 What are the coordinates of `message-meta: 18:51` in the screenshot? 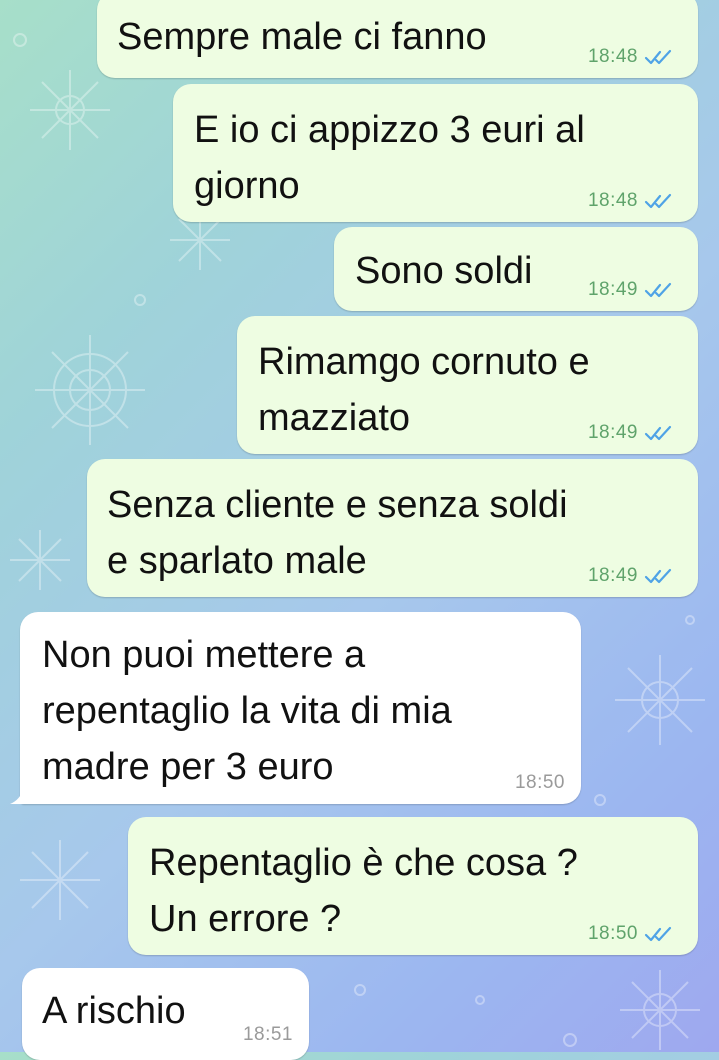 It's located at (268, 1035).